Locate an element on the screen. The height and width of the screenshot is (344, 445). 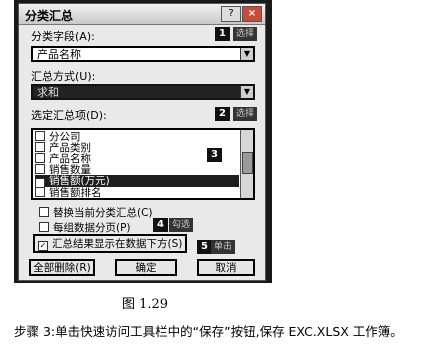
summary-method-label: 汇总方式(U): is located at coordinates (63, 76).